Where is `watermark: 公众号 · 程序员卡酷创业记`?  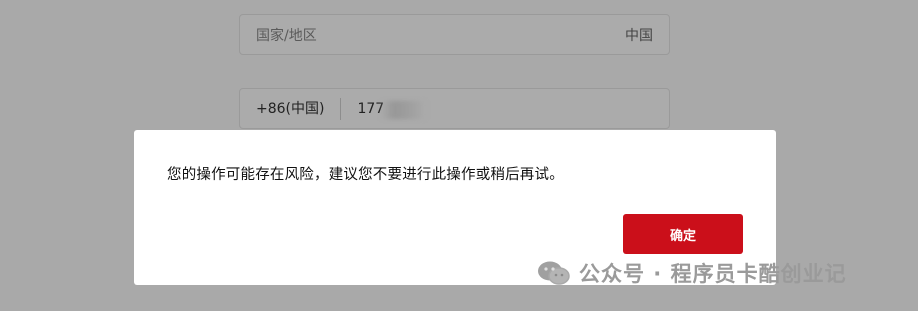
watermark: 公众号 · 程序员卡酷创业记 is located at coordinates (692, 273).